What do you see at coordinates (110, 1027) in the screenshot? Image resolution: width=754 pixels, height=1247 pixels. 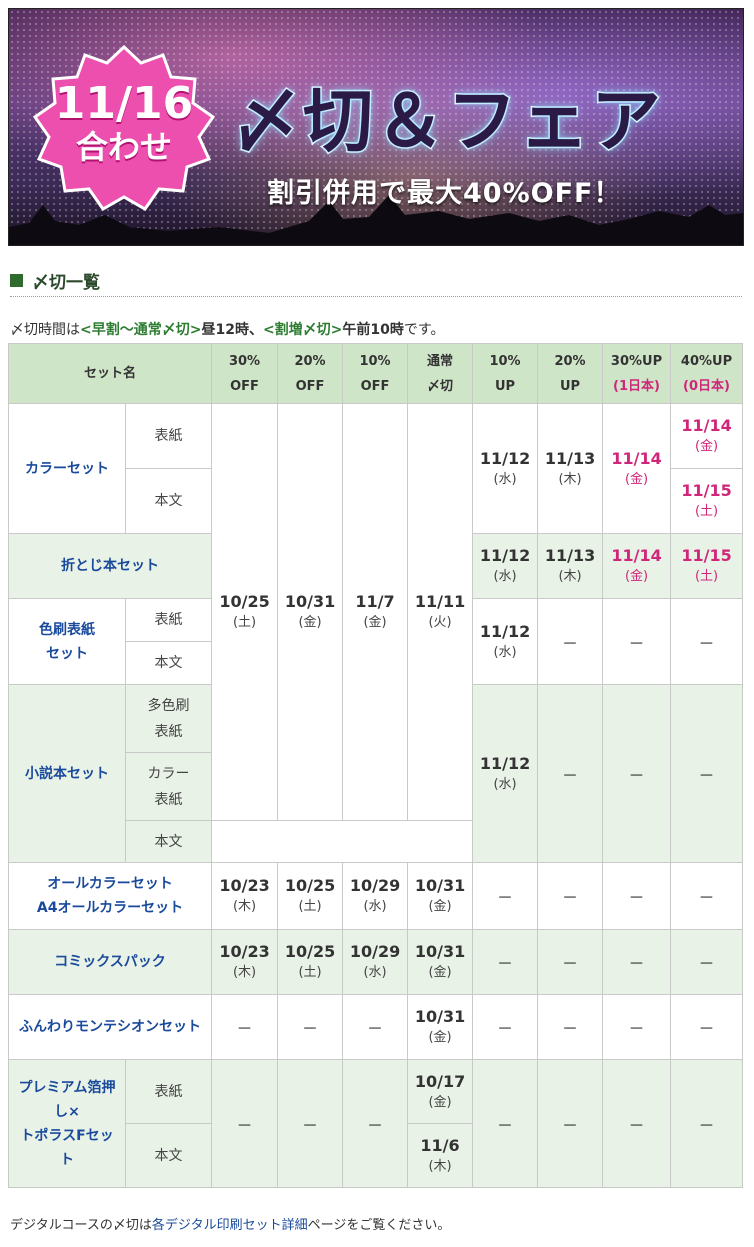 I see `set-name-funwari: ふんわりモンテシオンセット` at bounding box center [110, 1027].